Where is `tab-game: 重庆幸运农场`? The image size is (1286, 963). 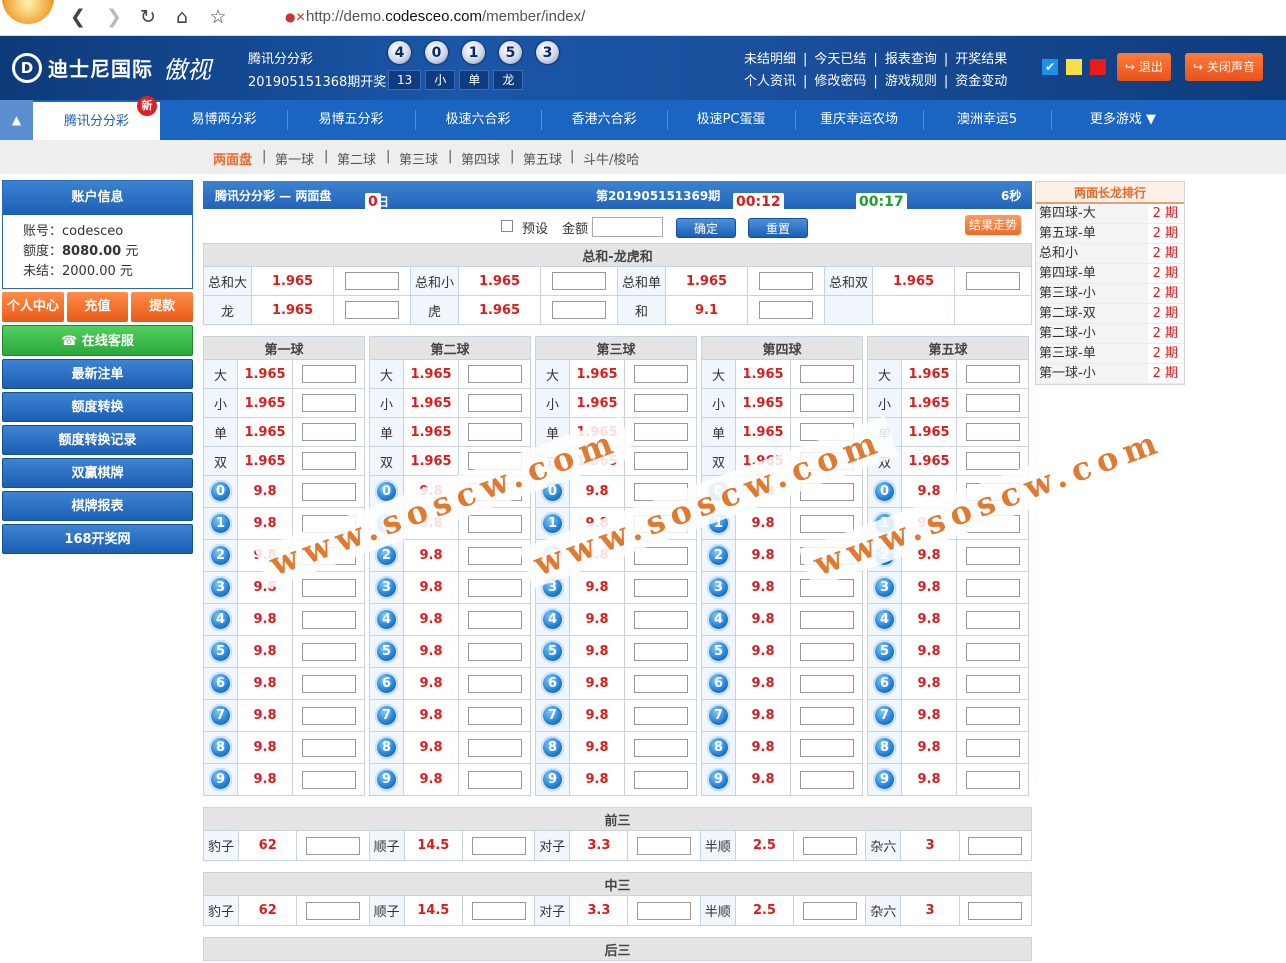
tab-game: 重庆幸运农场 is located at coordinates (859, 120).